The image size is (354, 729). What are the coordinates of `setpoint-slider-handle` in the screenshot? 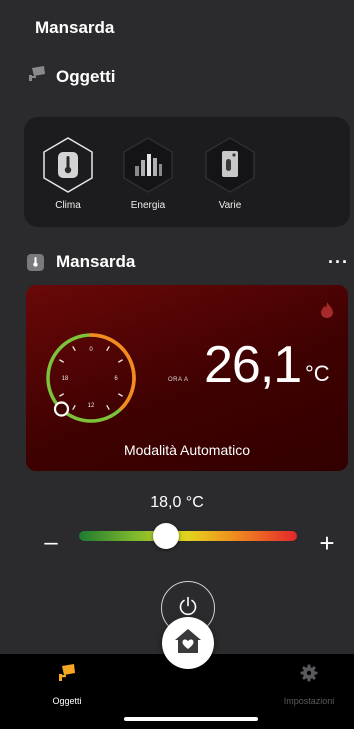 It's located at (166, 536).